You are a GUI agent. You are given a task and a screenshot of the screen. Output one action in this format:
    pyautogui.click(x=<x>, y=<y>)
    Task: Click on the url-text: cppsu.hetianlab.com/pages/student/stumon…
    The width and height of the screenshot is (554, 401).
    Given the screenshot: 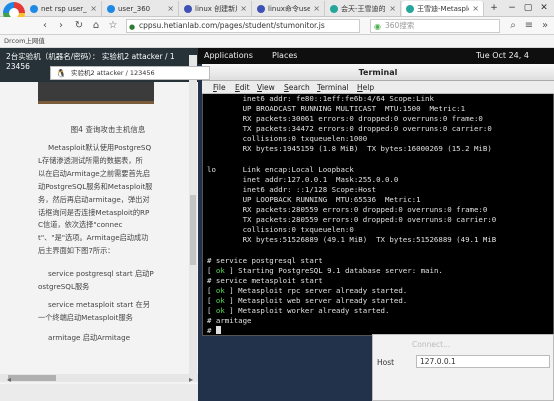 What is the action you would take?
    pyautogui.click(x=232, y=25)
    